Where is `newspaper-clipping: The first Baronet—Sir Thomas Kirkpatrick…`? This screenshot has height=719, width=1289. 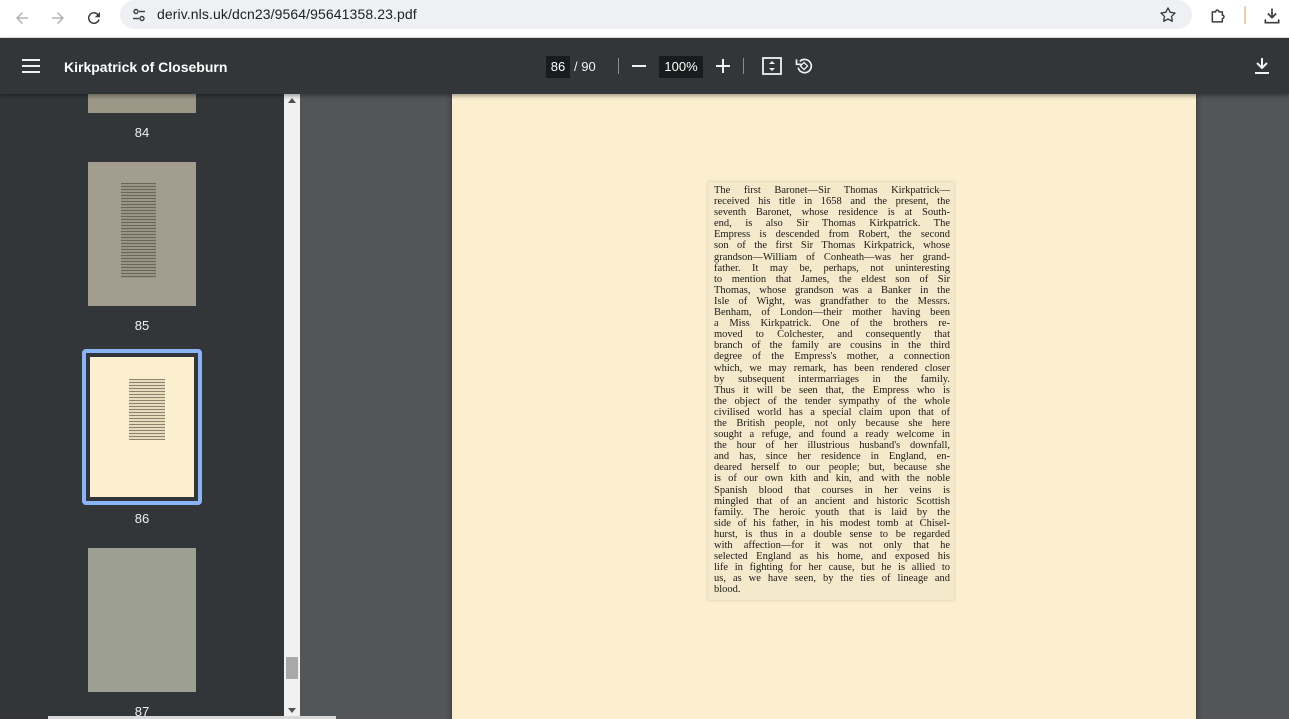 newspaper-clipping: The first Baronet—Sir Thomas Kirkpatrick… is located at coordinates (831, 391).